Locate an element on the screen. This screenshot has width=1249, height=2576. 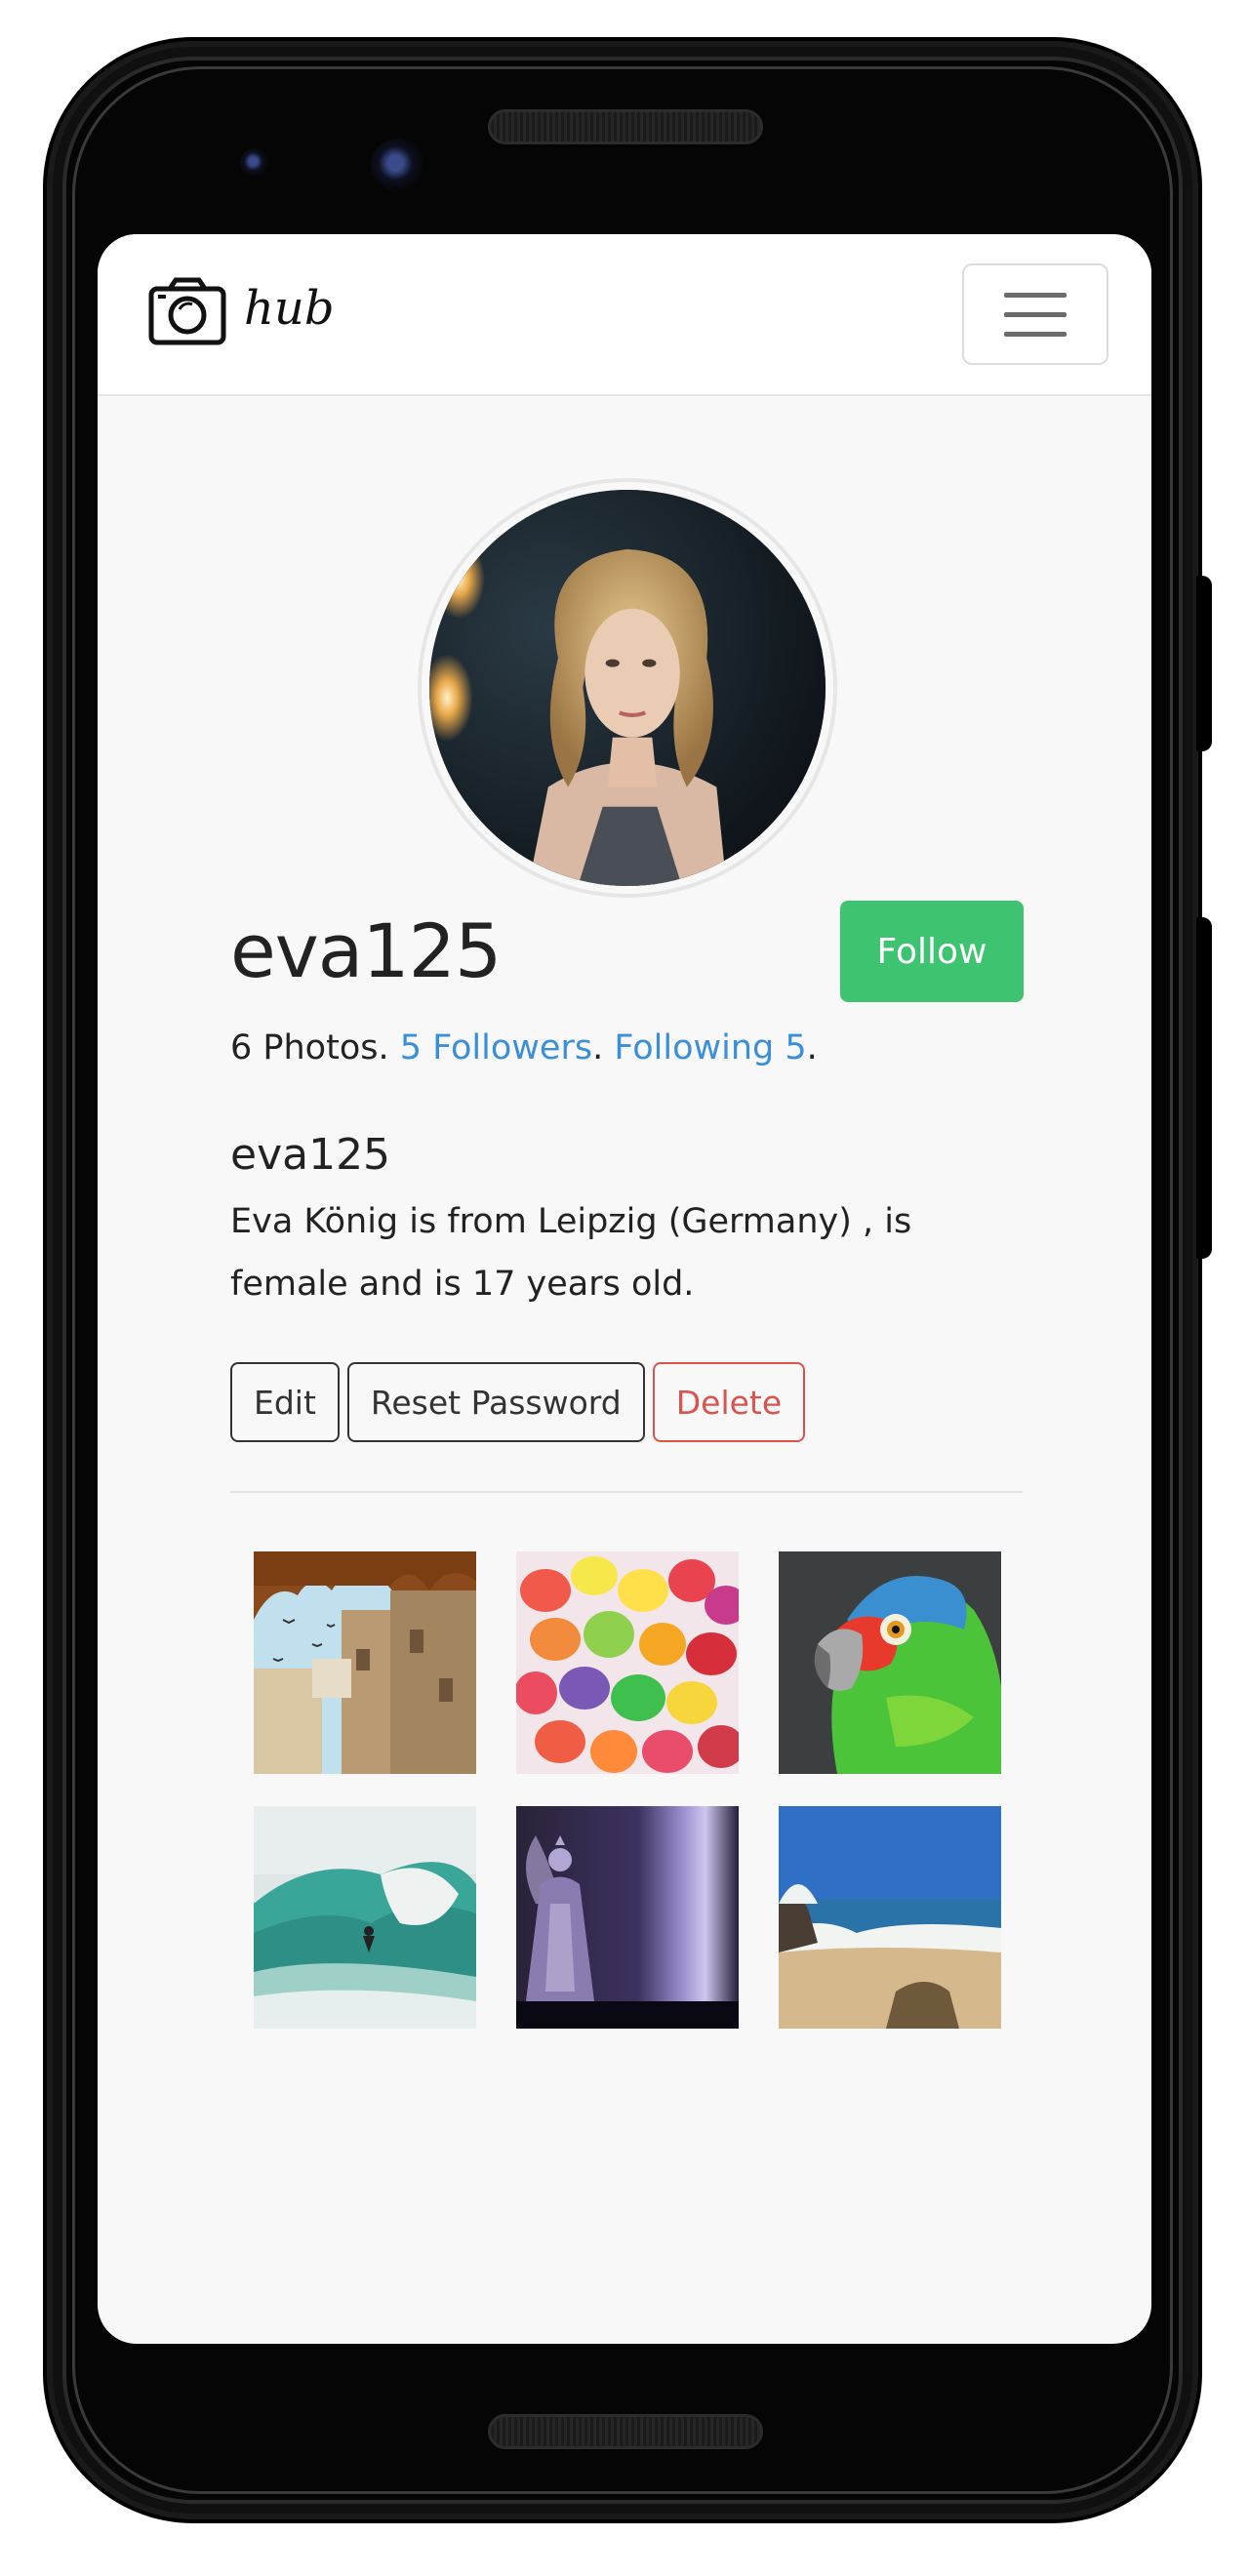
gallery-photo-palace-window is located at coordinates (365, 1662).